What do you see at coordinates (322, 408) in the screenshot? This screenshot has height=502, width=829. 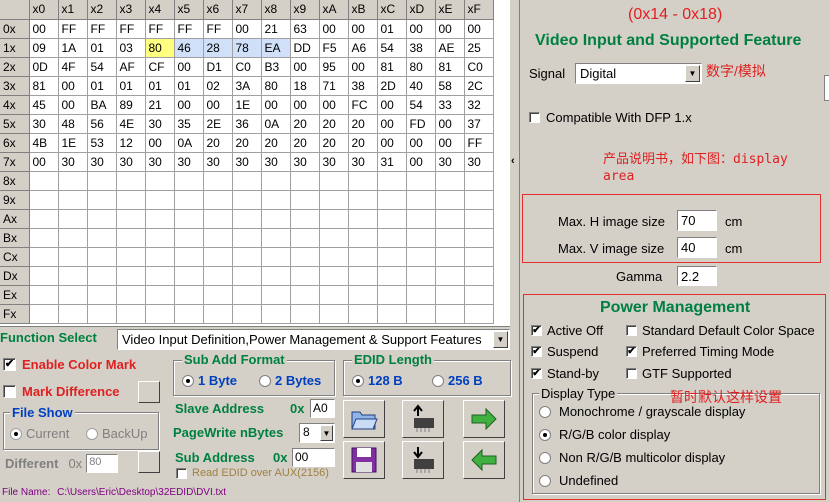 I see `slave-address-input: A0` at bounding box center [322, 408].